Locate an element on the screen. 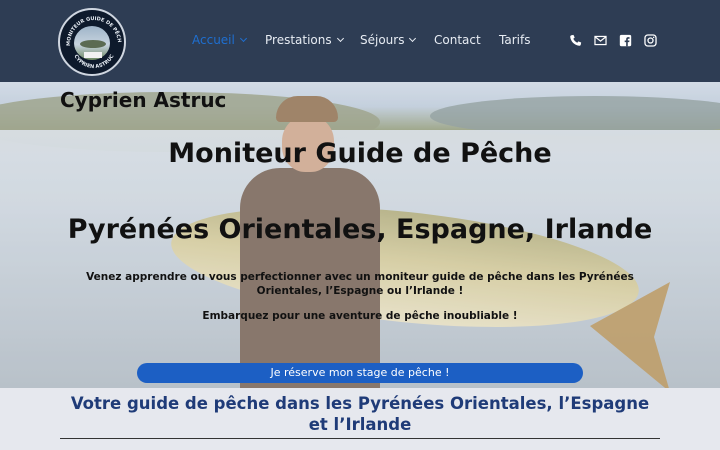 This screenshot has width=720, height=450. nav-item-label: Séjours is located at coordinates (382, 40).